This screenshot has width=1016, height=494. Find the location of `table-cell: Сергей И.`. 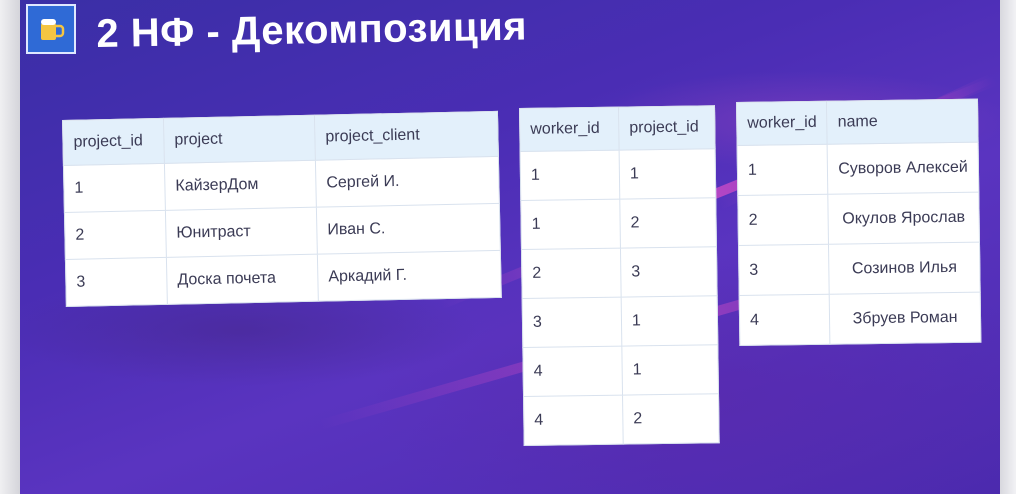

table-cell: Сергей И. is located at coordinates (407, 182).